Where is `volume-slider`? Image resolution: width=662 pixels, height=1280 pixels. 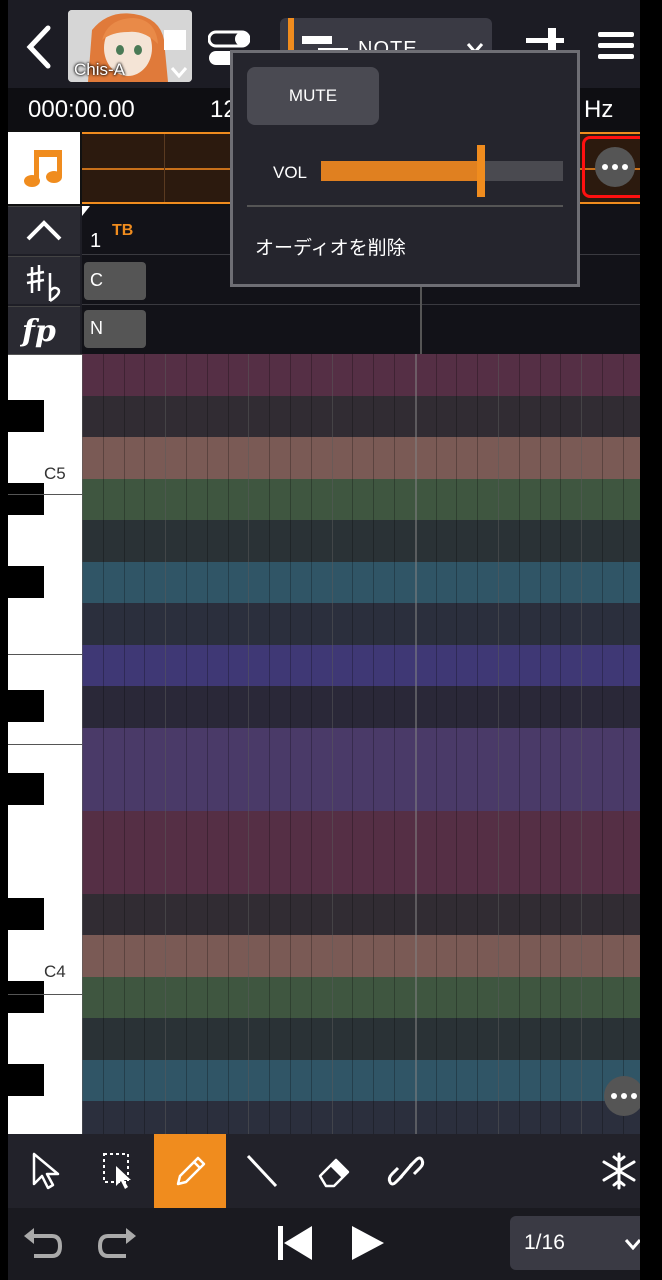
volume-slider is located at coordinates (442, 171).